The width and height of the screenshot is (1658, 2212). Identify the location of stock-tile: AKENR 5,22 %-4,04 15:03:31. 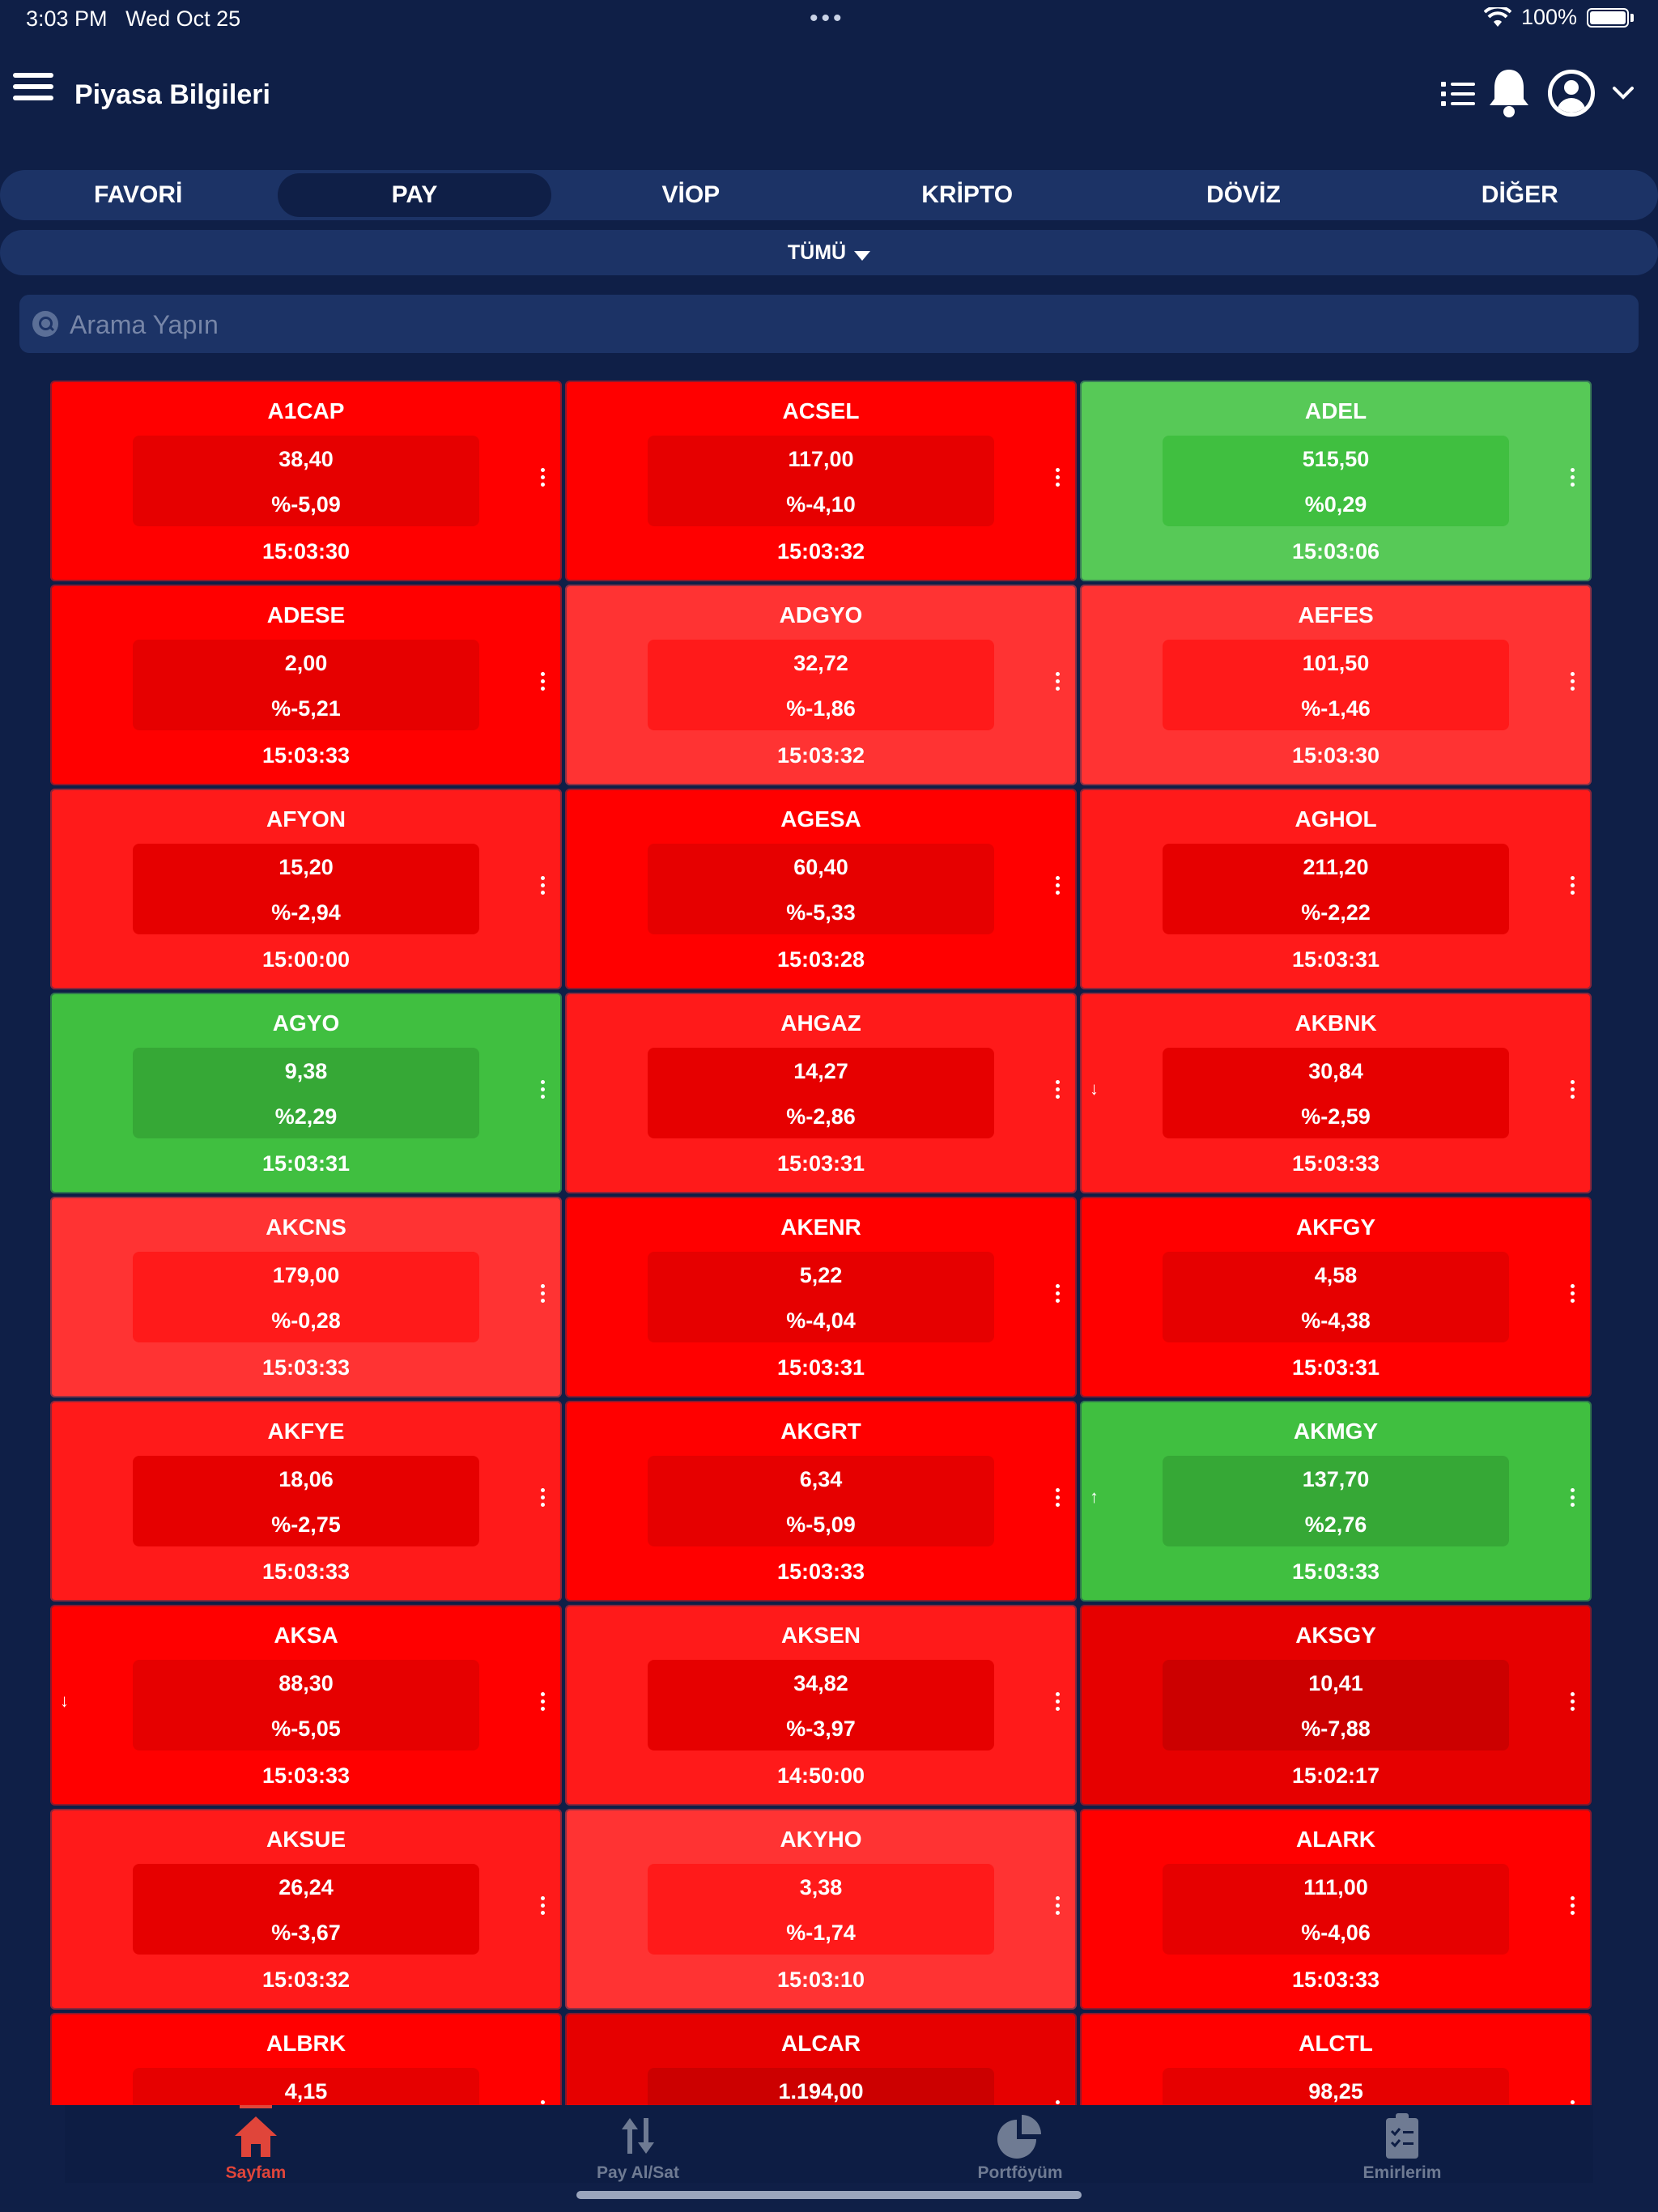
(821, 1297).